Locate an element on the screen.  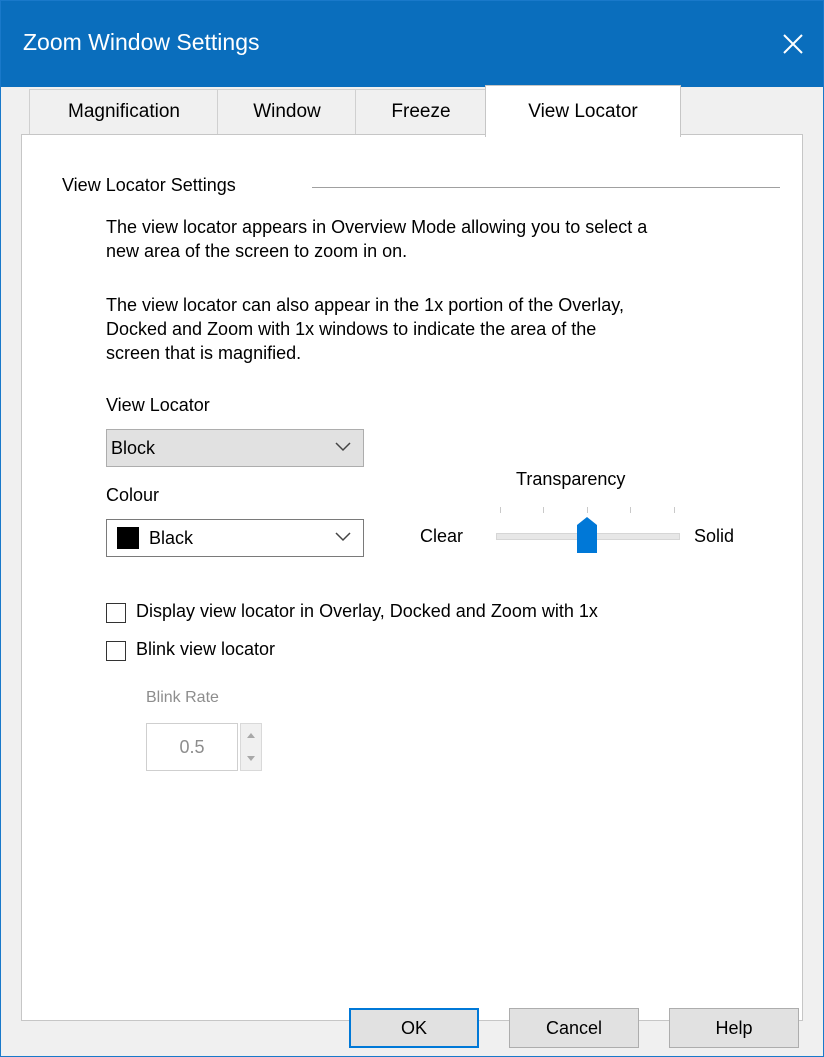
help-button-label: Help is located at coordinates (734, 1027).